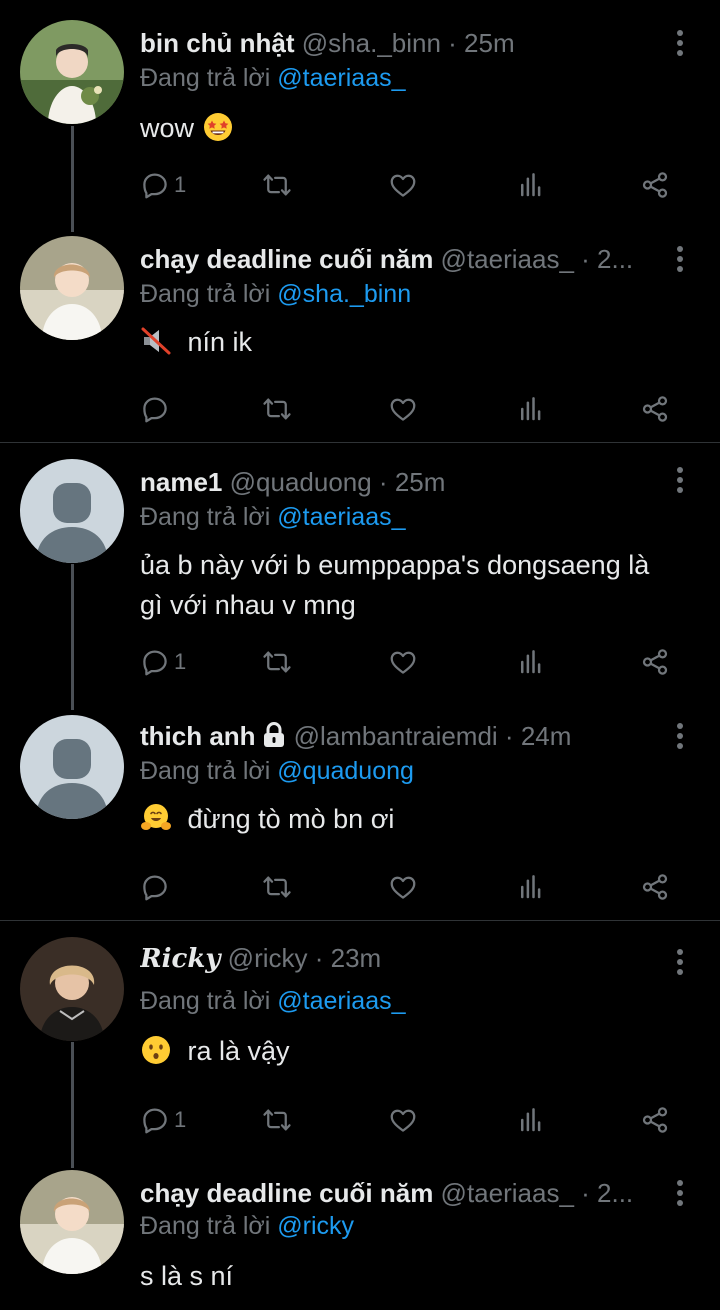 This screenshot has height=1310, width=720. Describe the element at coordinates (268, 958) in the screenshot. I see `user-handle: @ricky` at that location.